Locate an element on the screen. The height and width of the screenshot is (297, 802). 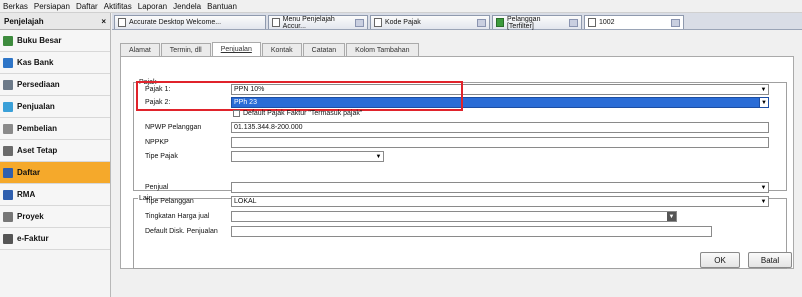
menu-laporan: Laporan is located at coordinates (152, 6).